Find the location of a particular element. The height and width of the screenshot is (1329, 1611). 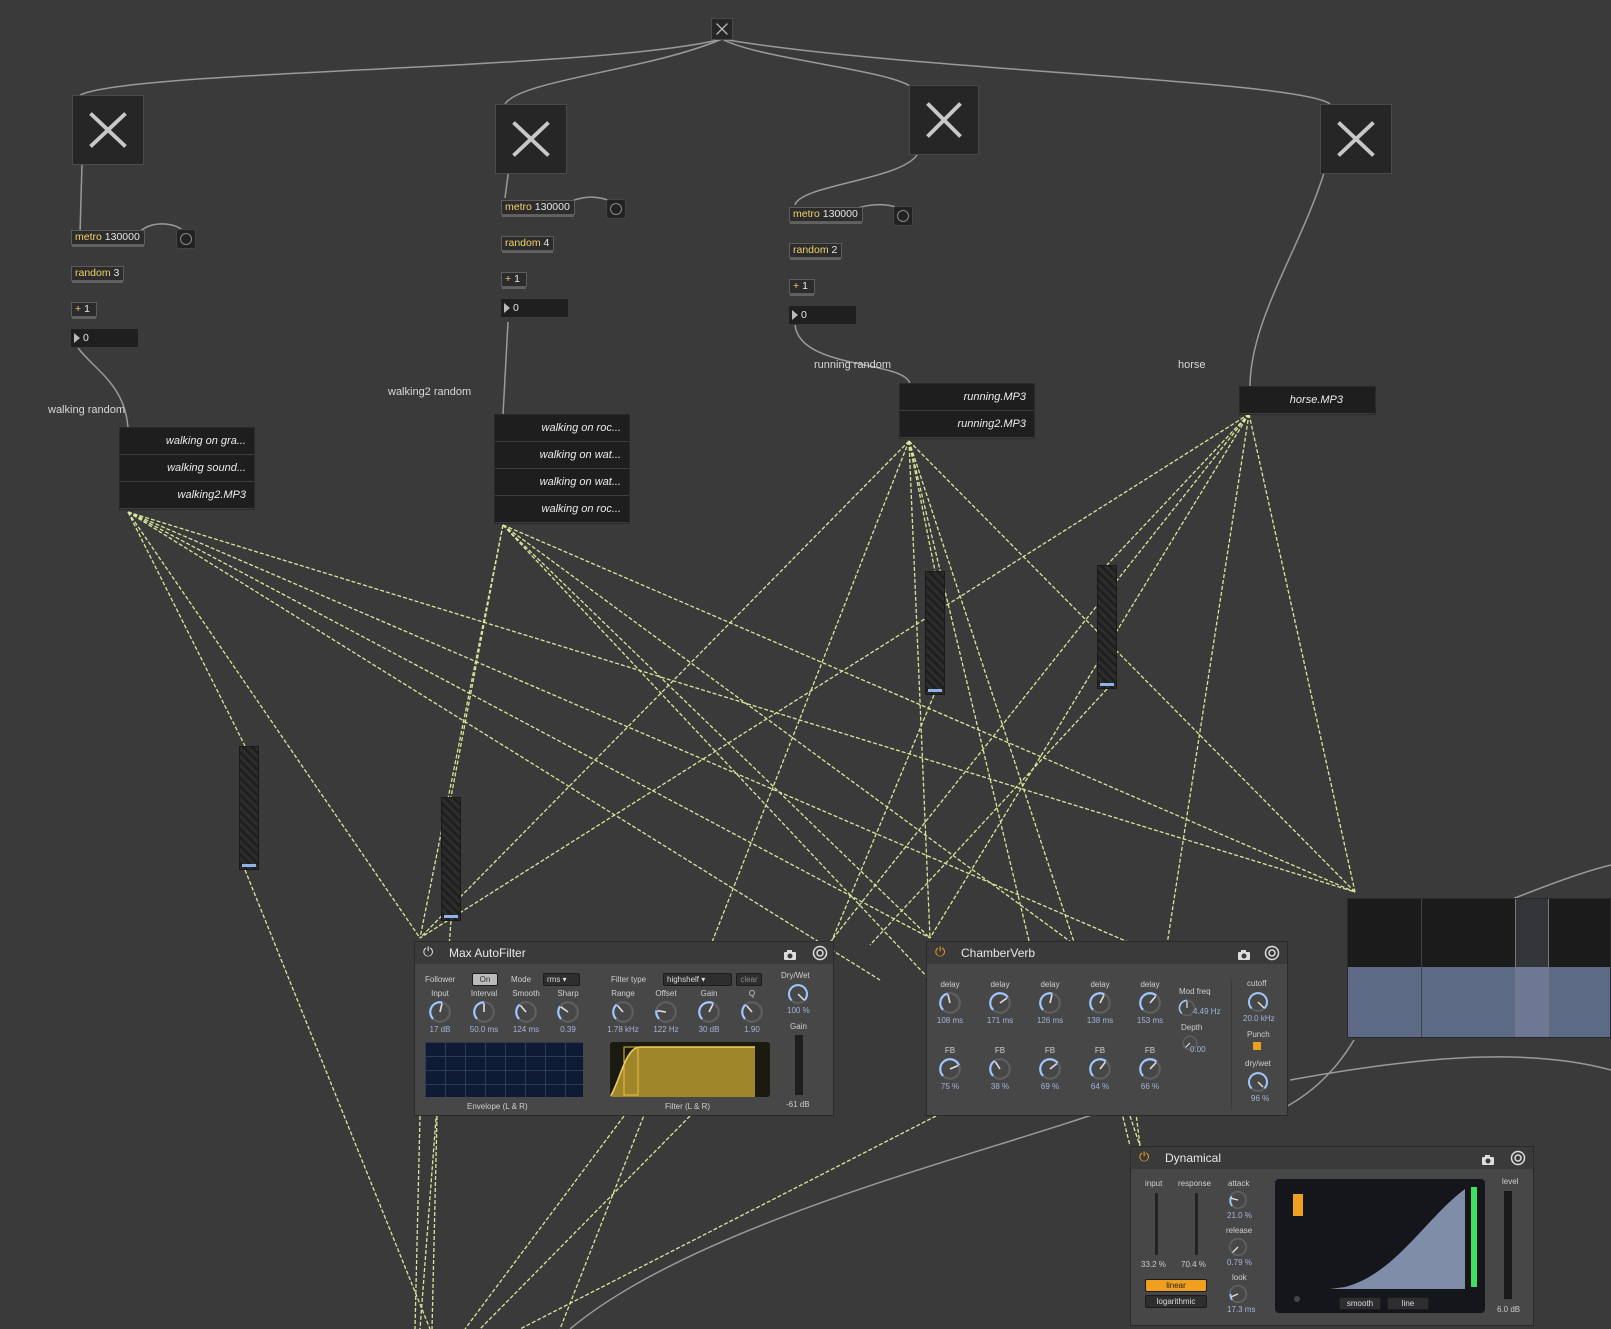

playlist-item: walking2.MP3 is located at coordinates (187, 495).